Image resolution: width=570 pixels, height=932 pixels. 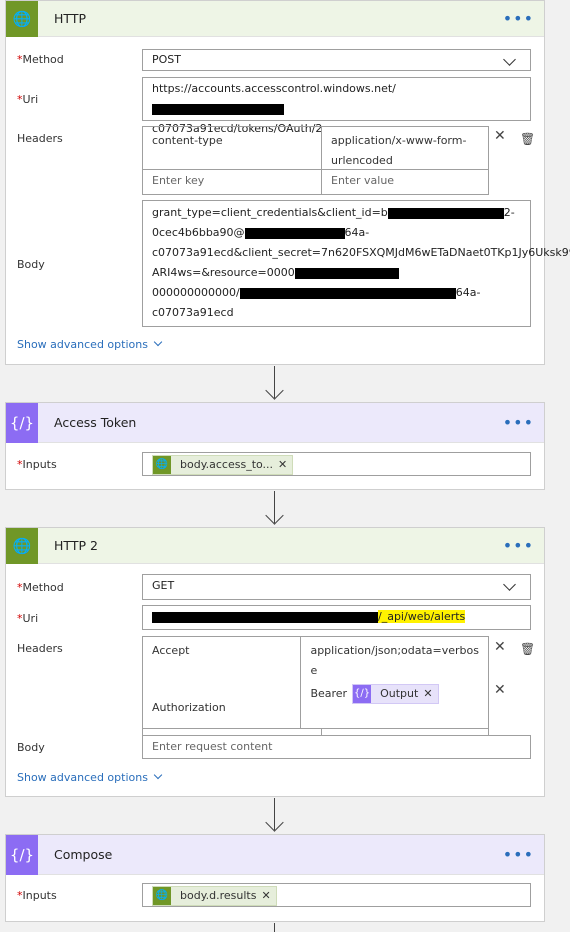 What do you see at coordinates (274, 927) in the screenshot?
I see `flow-connector` at bounding box center [274, 927].